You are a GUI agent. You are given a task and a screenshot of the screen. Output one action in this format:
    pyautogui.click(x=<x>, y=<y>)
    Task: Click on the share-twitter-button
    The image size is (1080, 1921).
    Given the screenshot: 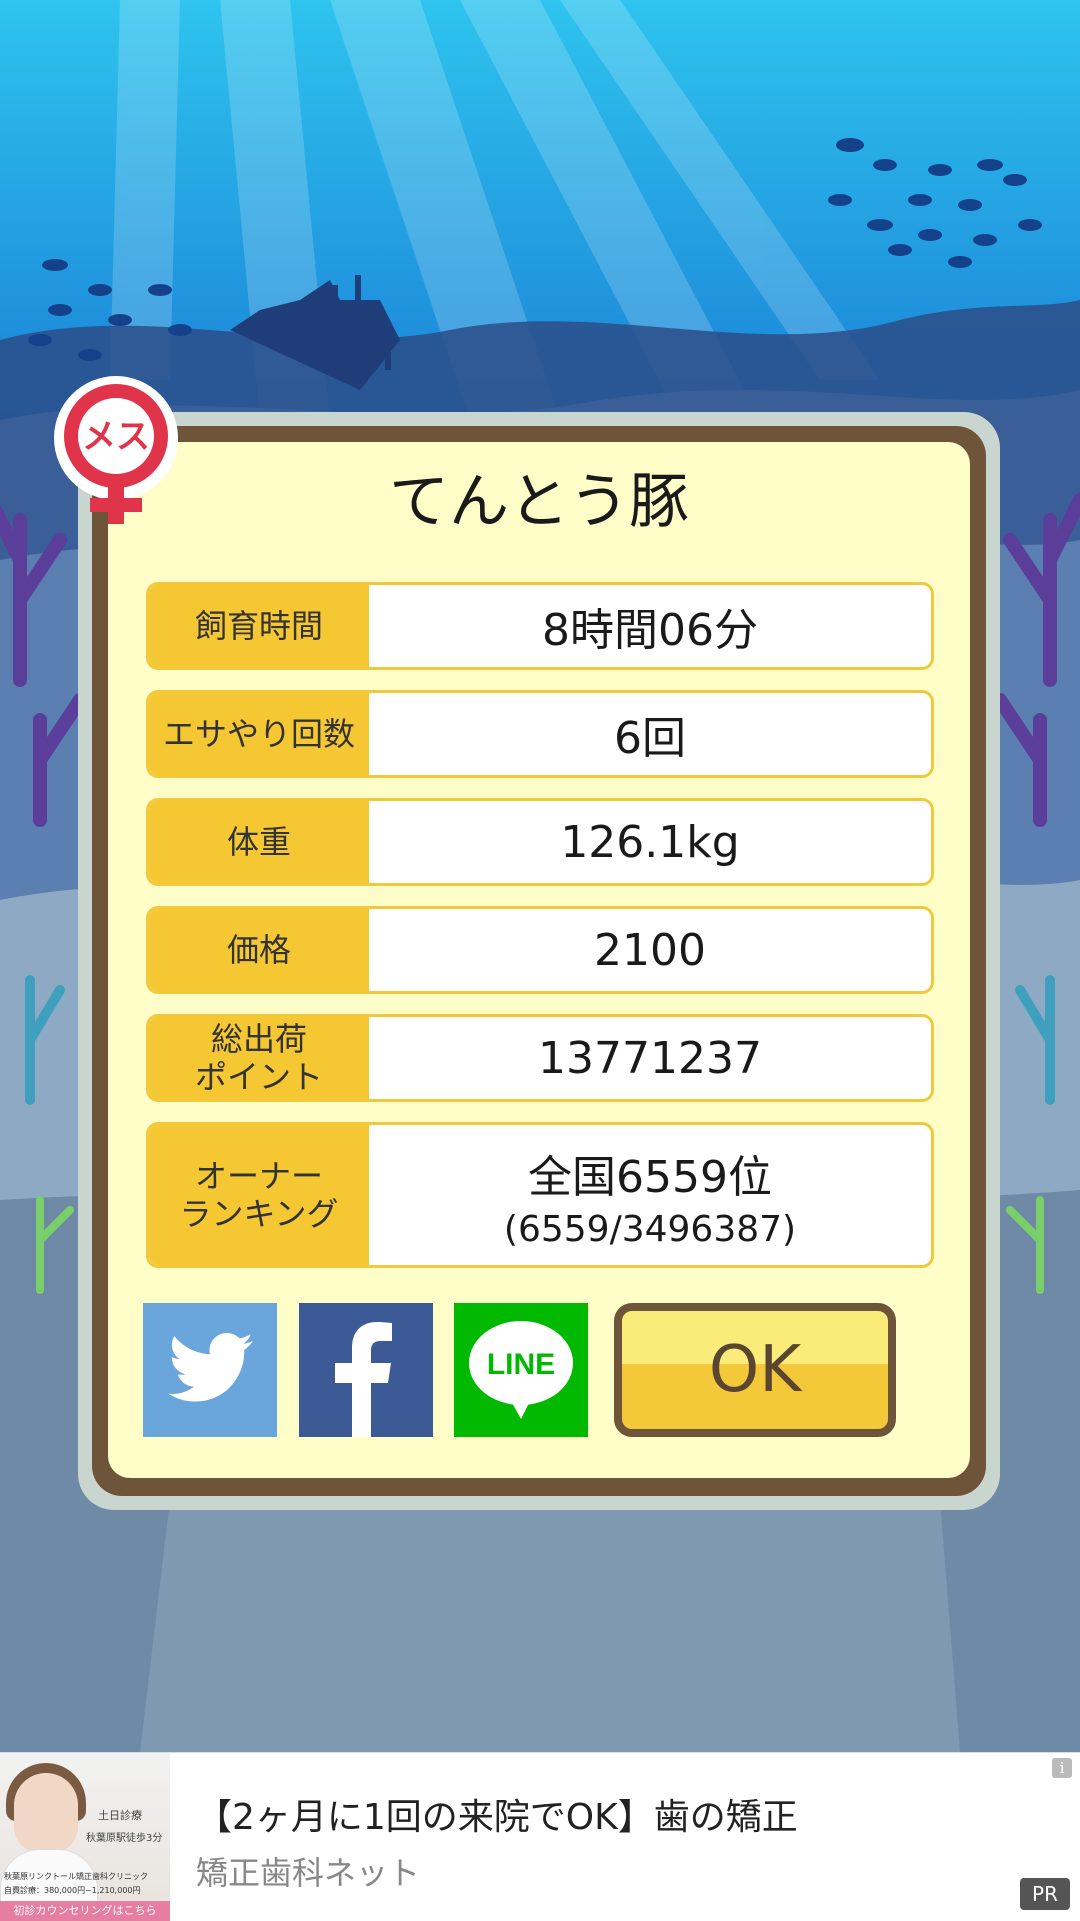 What is the action you would take?
    pyautogui.click(x=210, y=1370)
    